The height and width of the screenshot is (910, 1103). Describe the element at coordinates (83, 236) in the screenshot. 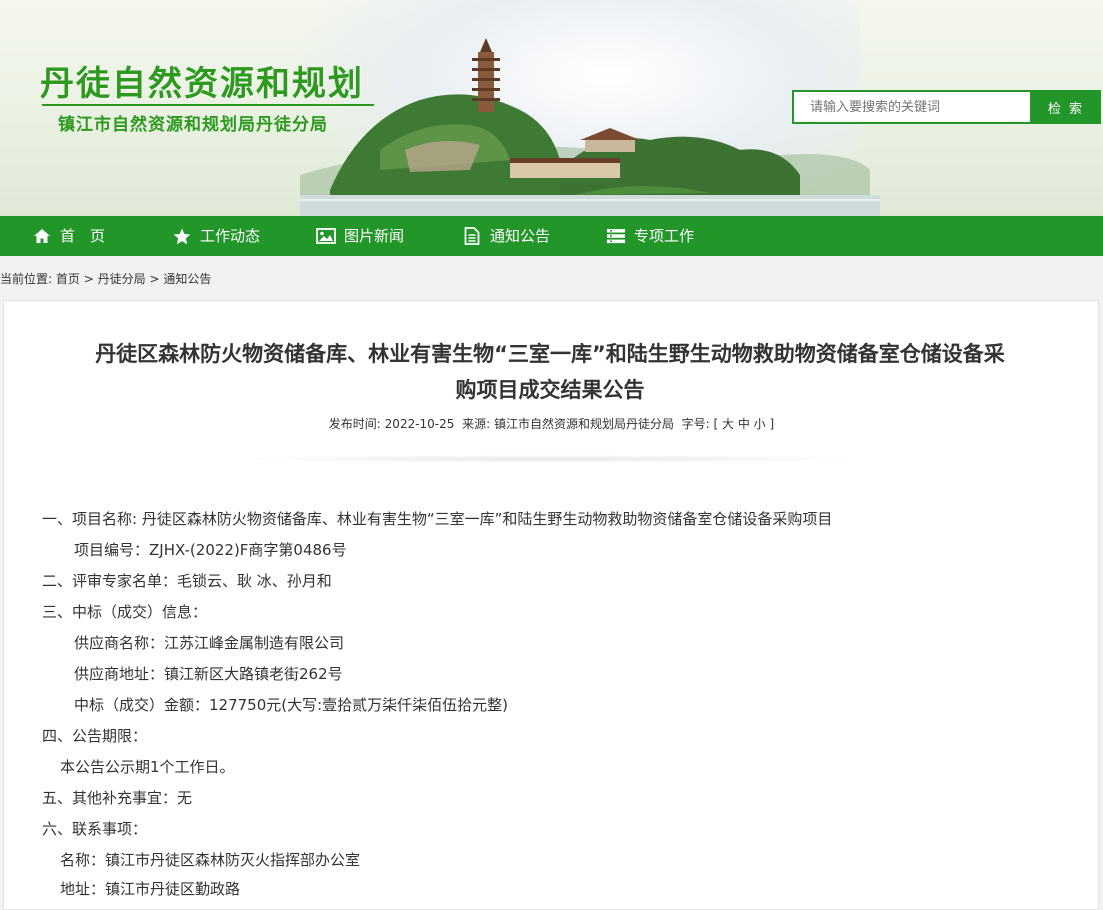

I see `nav-item-label: 首 页` at that location.